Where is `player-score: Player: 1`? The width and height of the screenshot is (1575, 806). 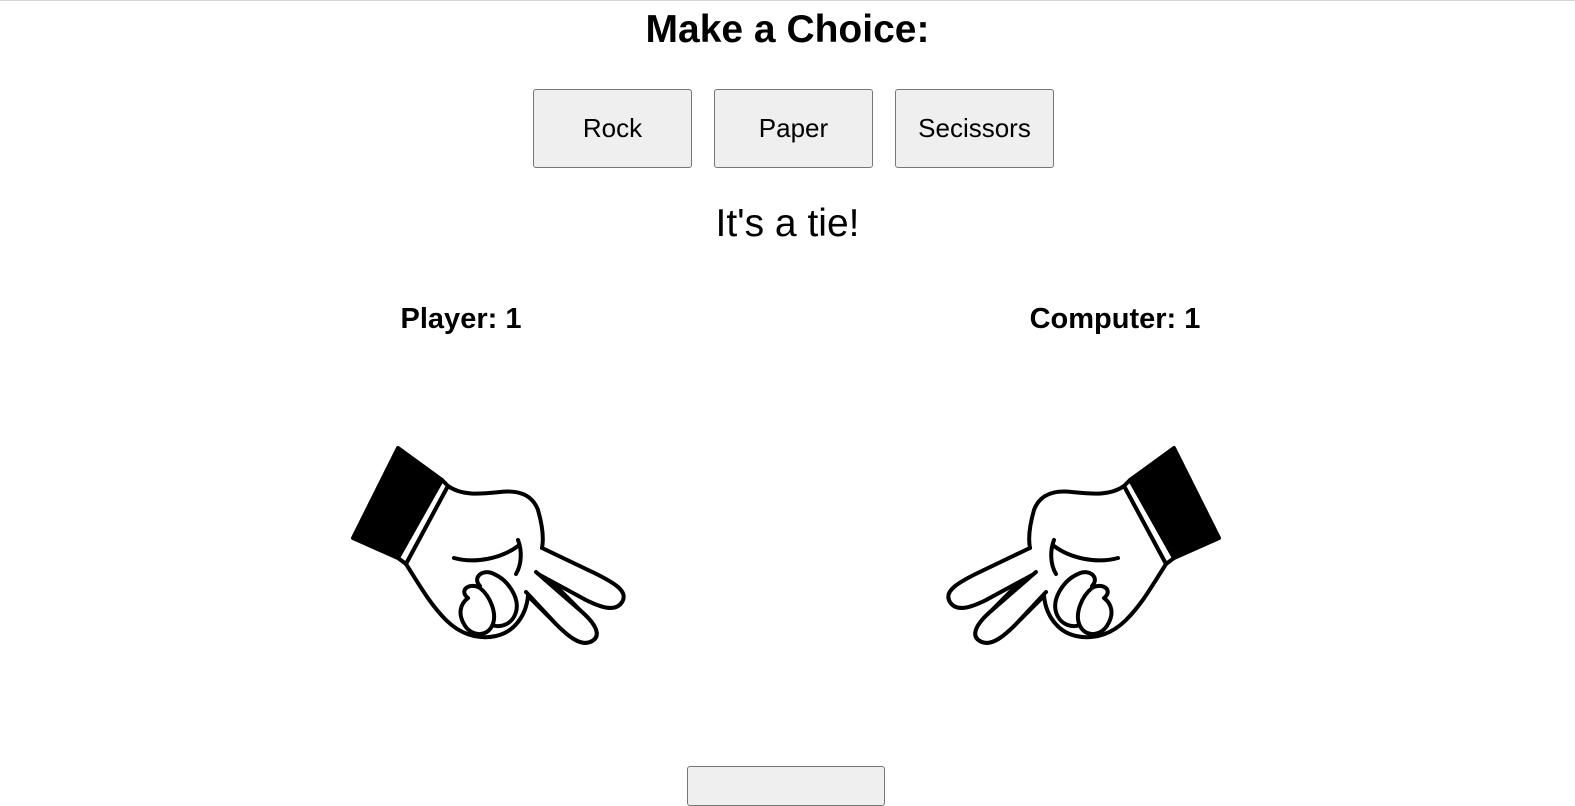 player-score: Player: 1 is located at coordinates (461, 319).